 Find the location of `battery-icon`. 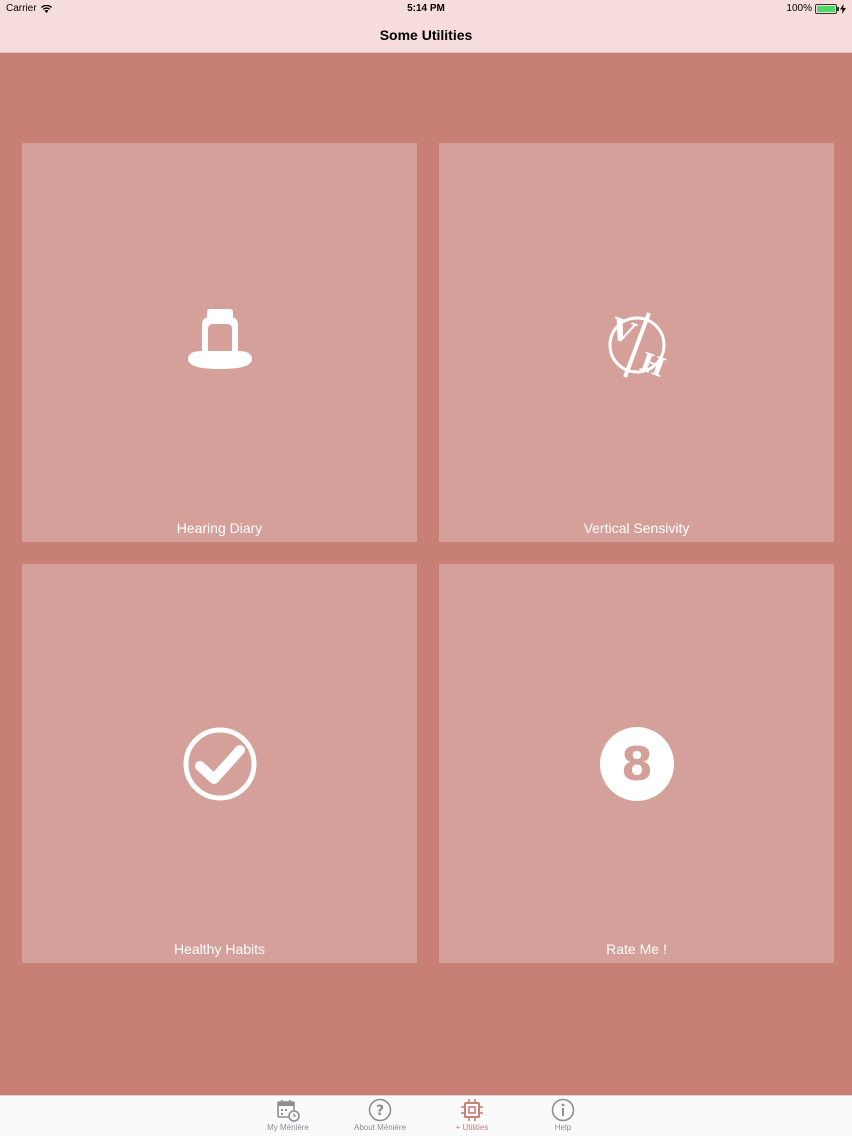

battery-icon is located at coordinates (827, 8).